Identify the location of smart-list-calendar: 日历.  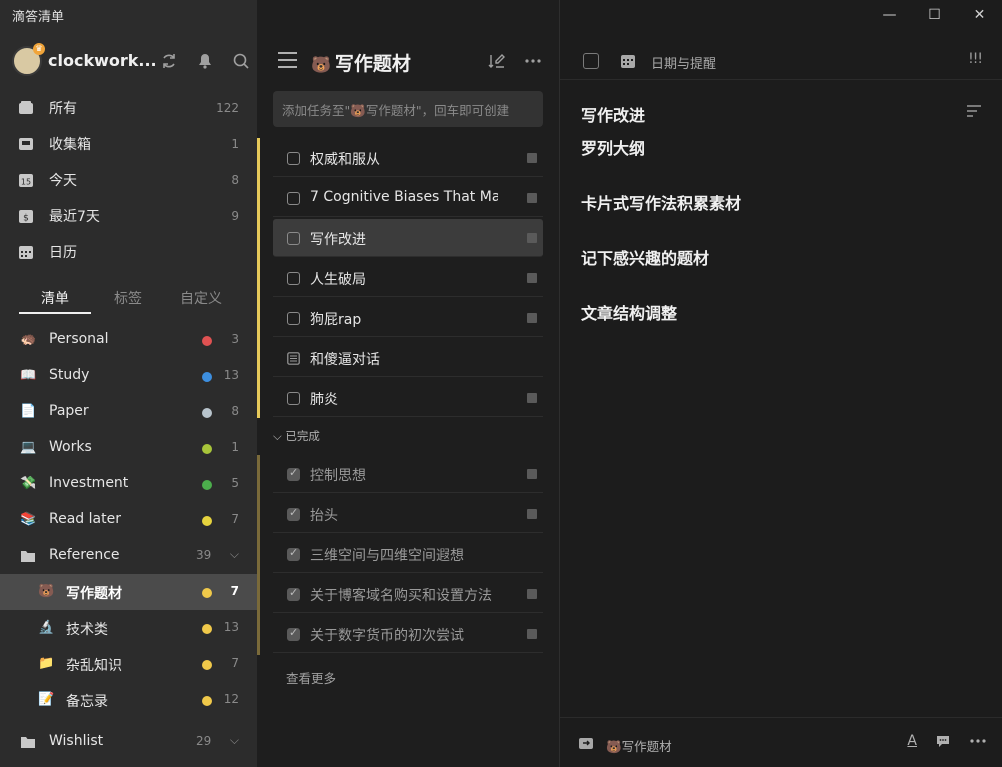
(128, 252).